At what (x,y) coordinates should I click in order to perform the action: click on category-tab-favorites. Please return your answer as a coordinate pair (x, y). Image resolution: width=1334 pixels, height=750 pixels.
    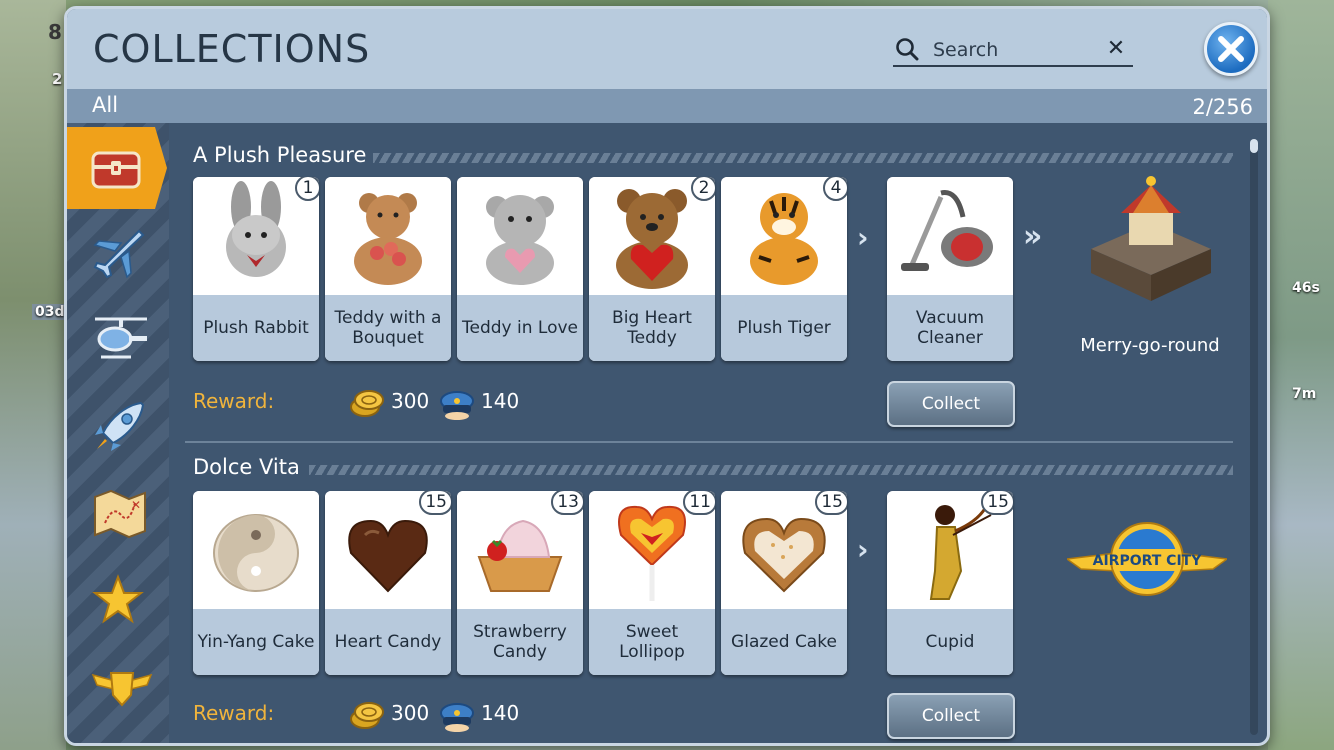
    Looking at the image, I should click on (118, 600).